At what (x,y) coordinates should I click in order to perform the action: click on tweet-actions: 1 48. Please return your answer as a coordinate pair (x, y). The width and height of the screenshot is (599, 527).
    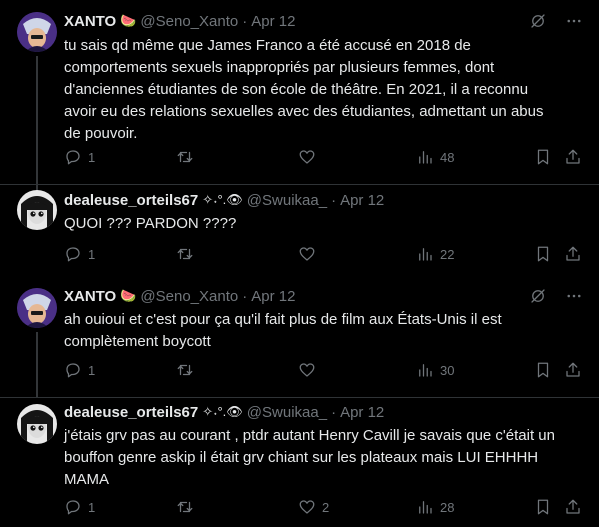
    Looking at the image, I should click on (323, 157).